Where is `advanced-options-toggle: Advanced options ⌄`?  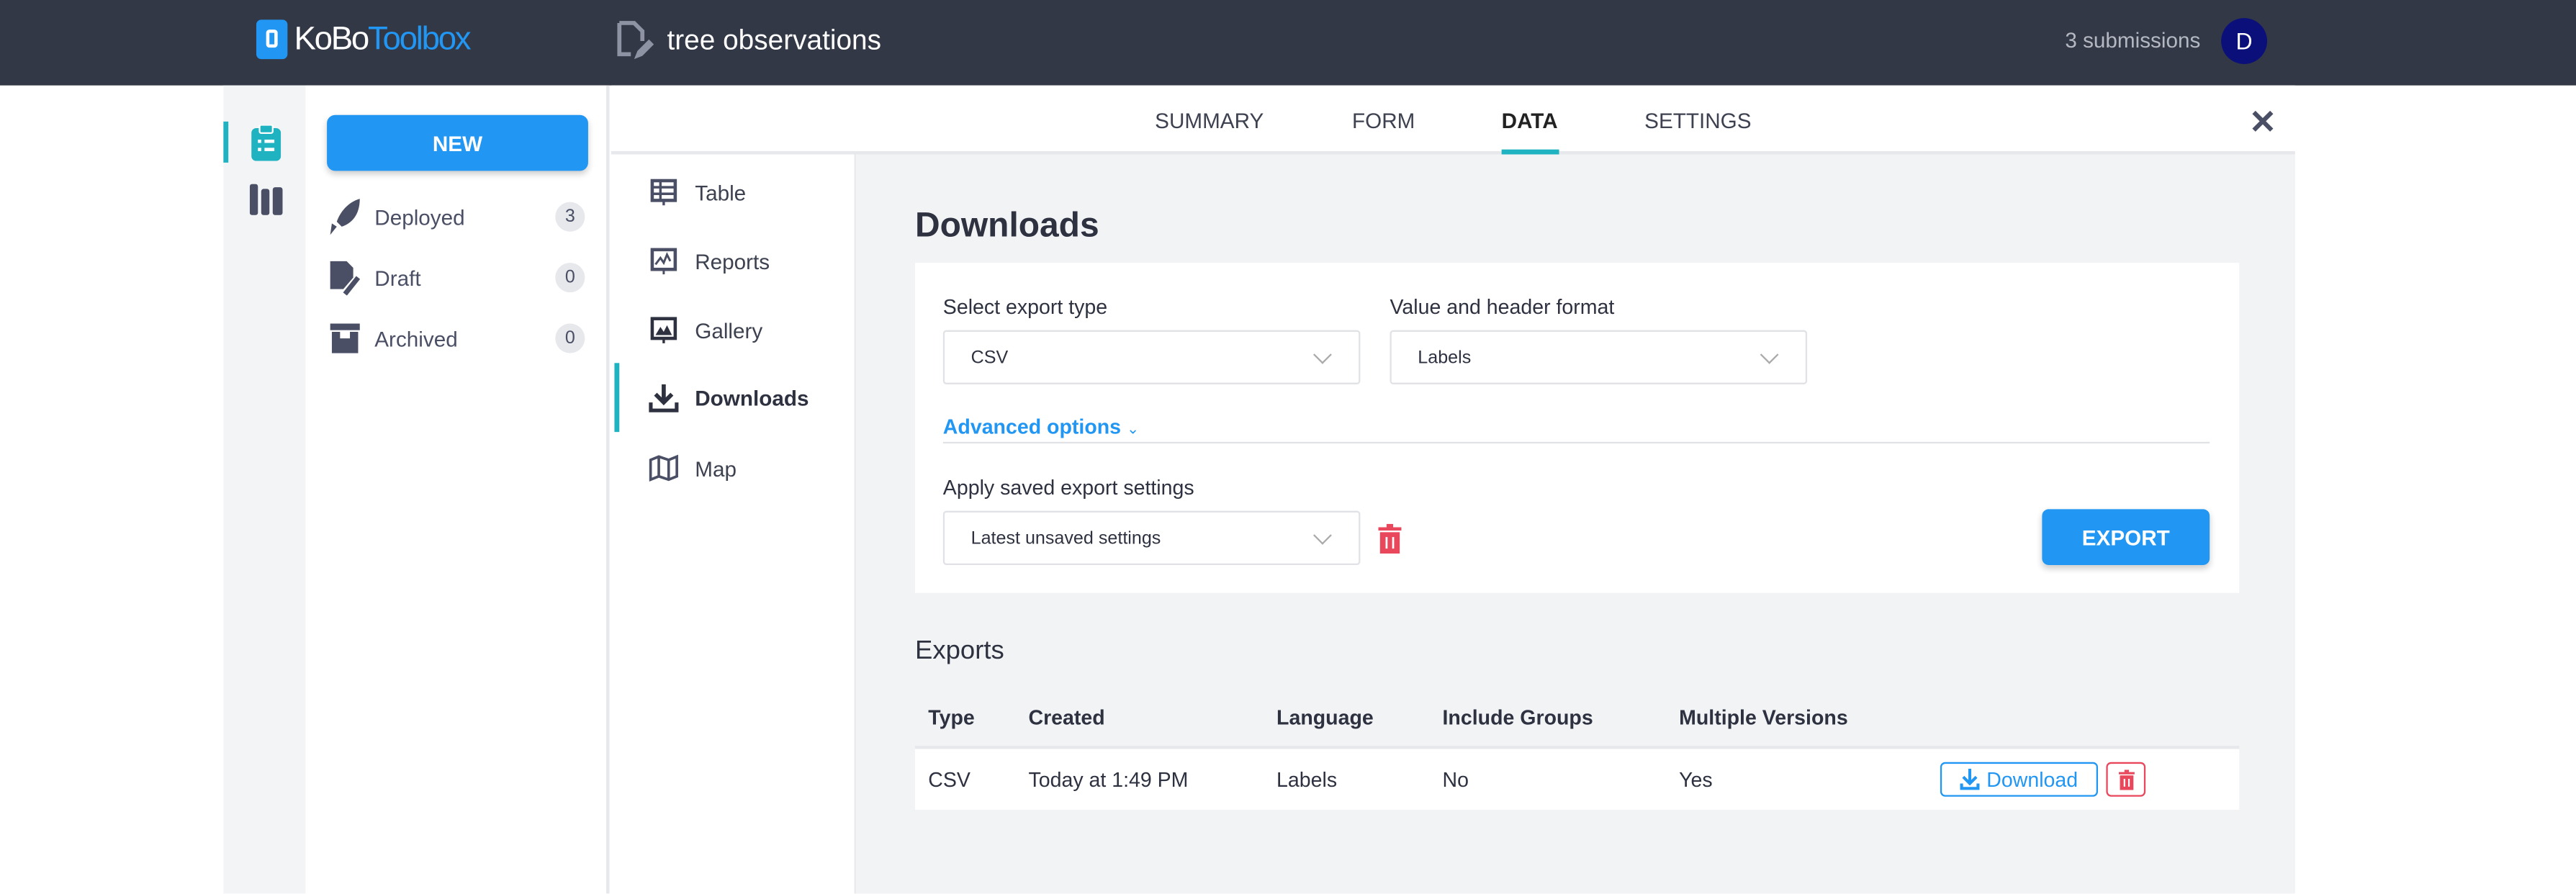 advanced-options-toggle: Advanced options ⌄ is located at coordinates (1041, 427).